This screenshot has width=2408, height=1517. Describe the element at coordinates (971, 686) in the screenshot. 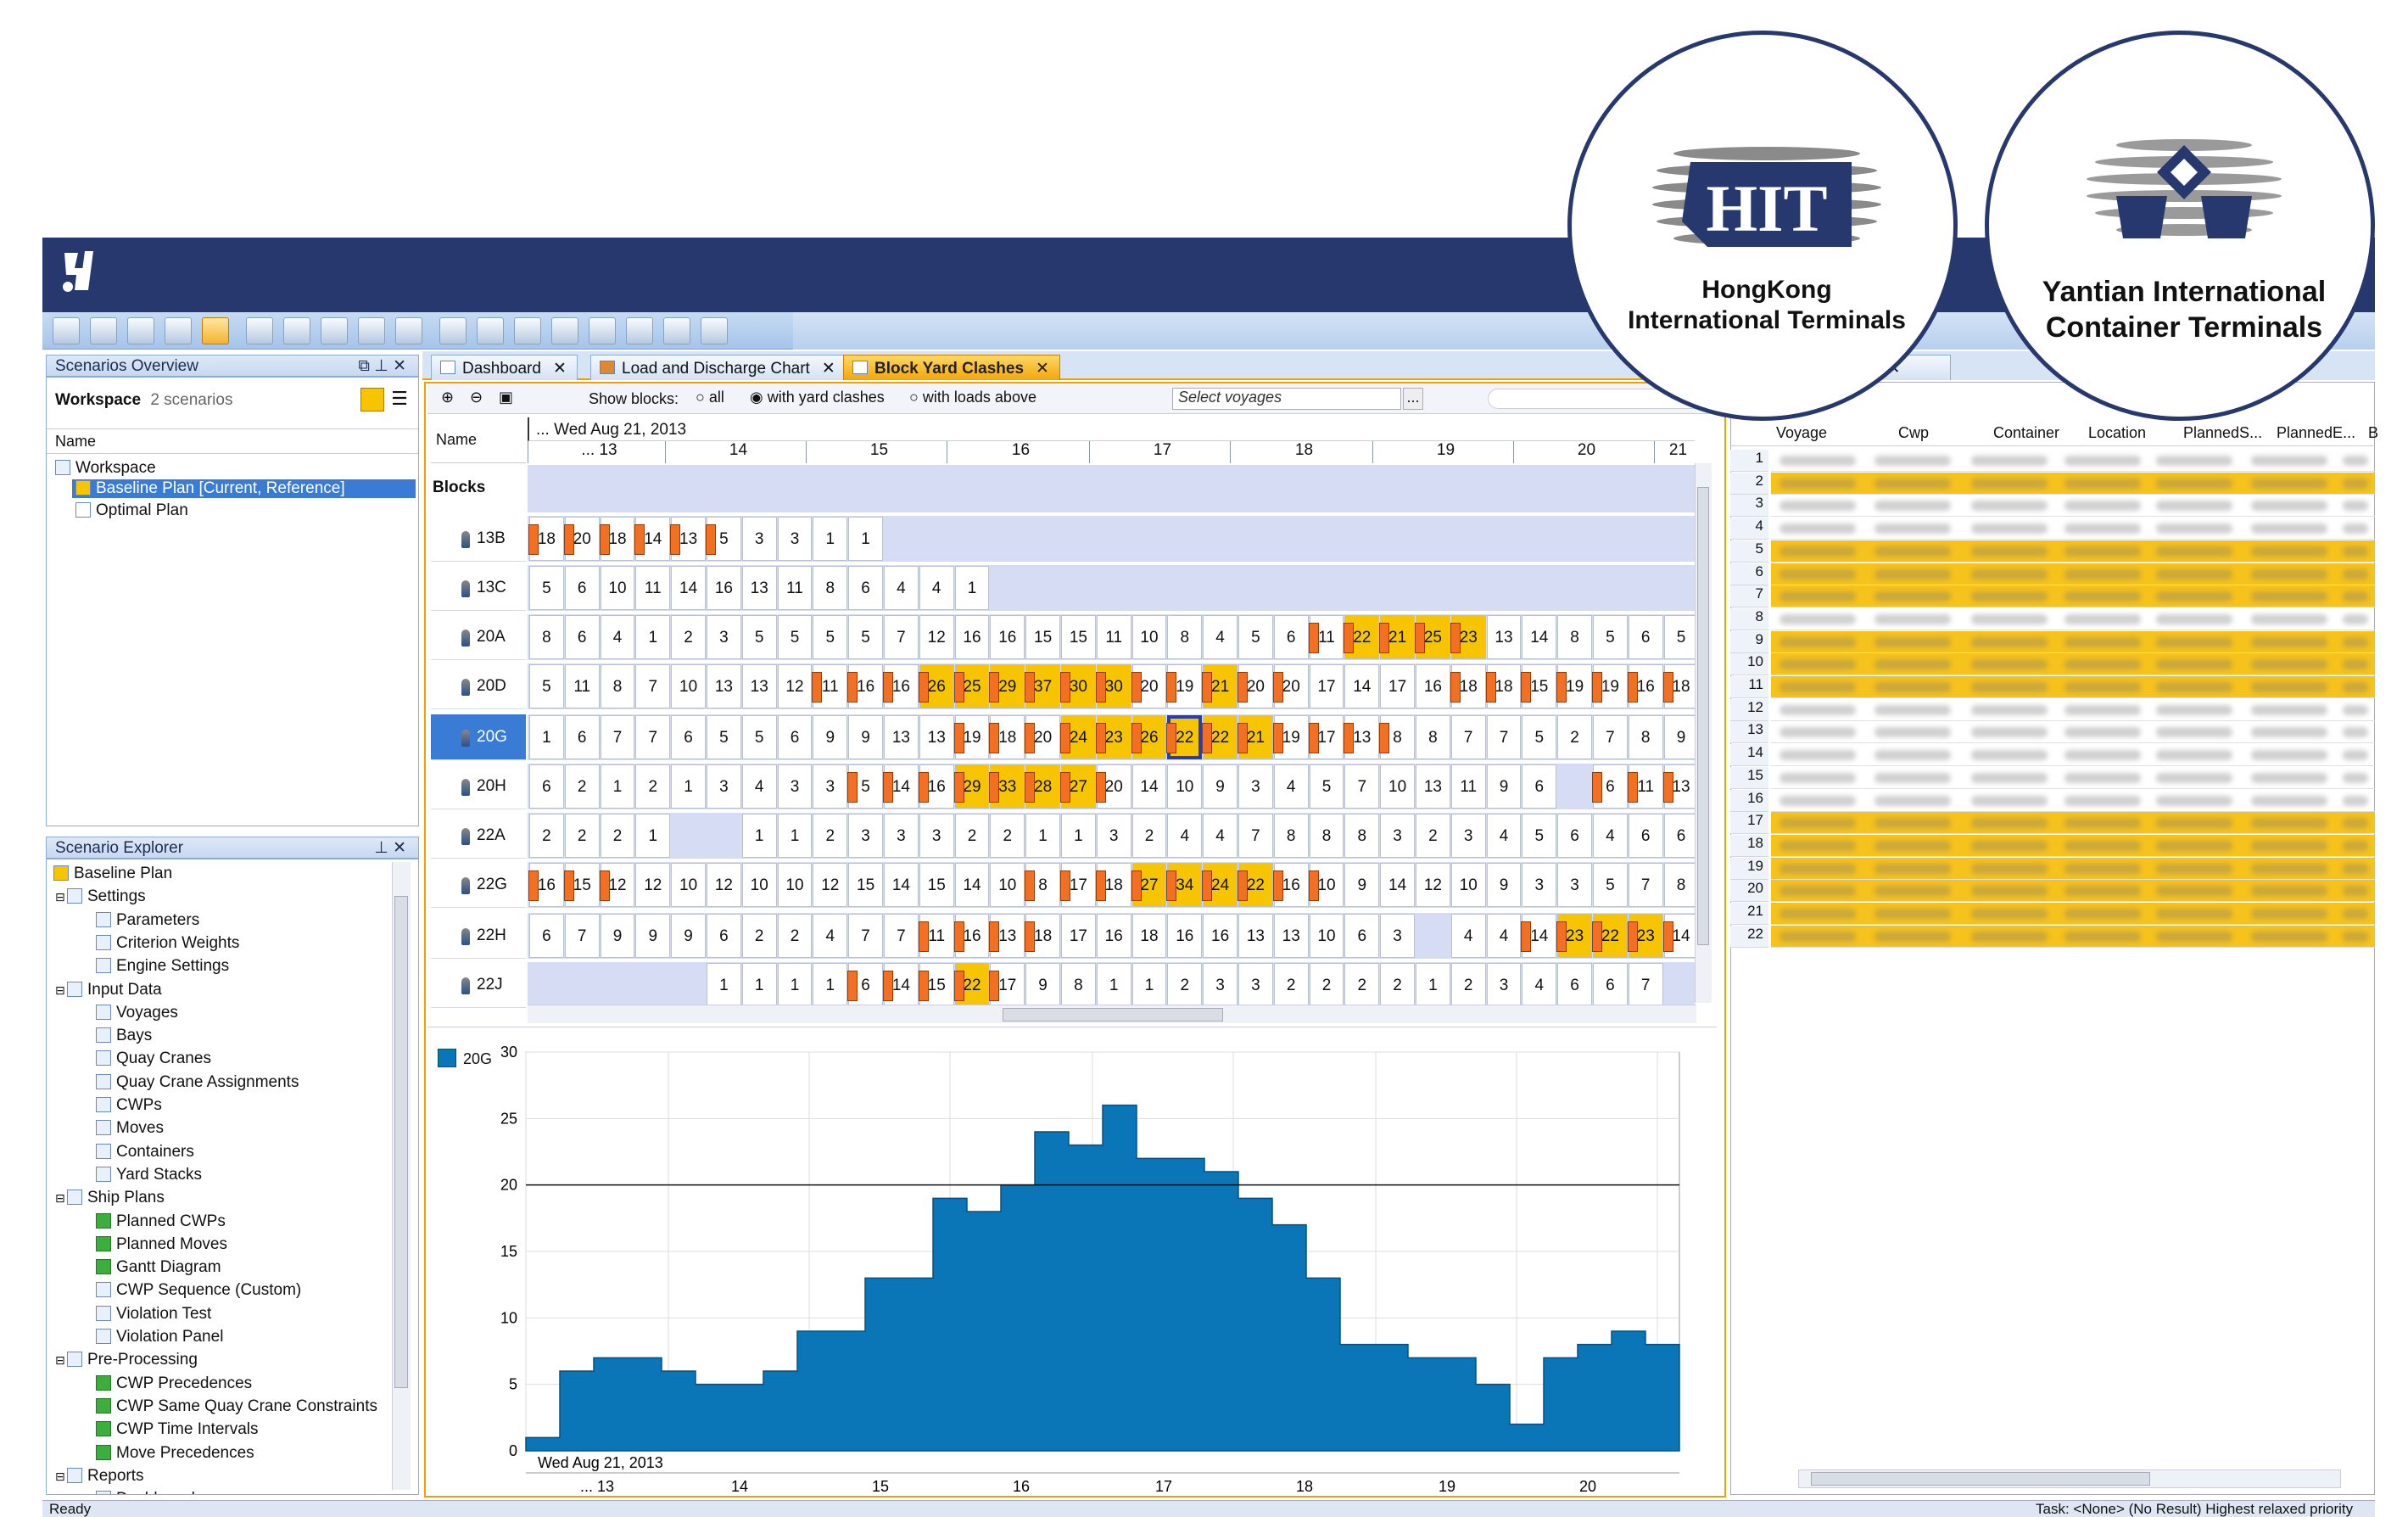

I see `clash-cell: 25` at that location.